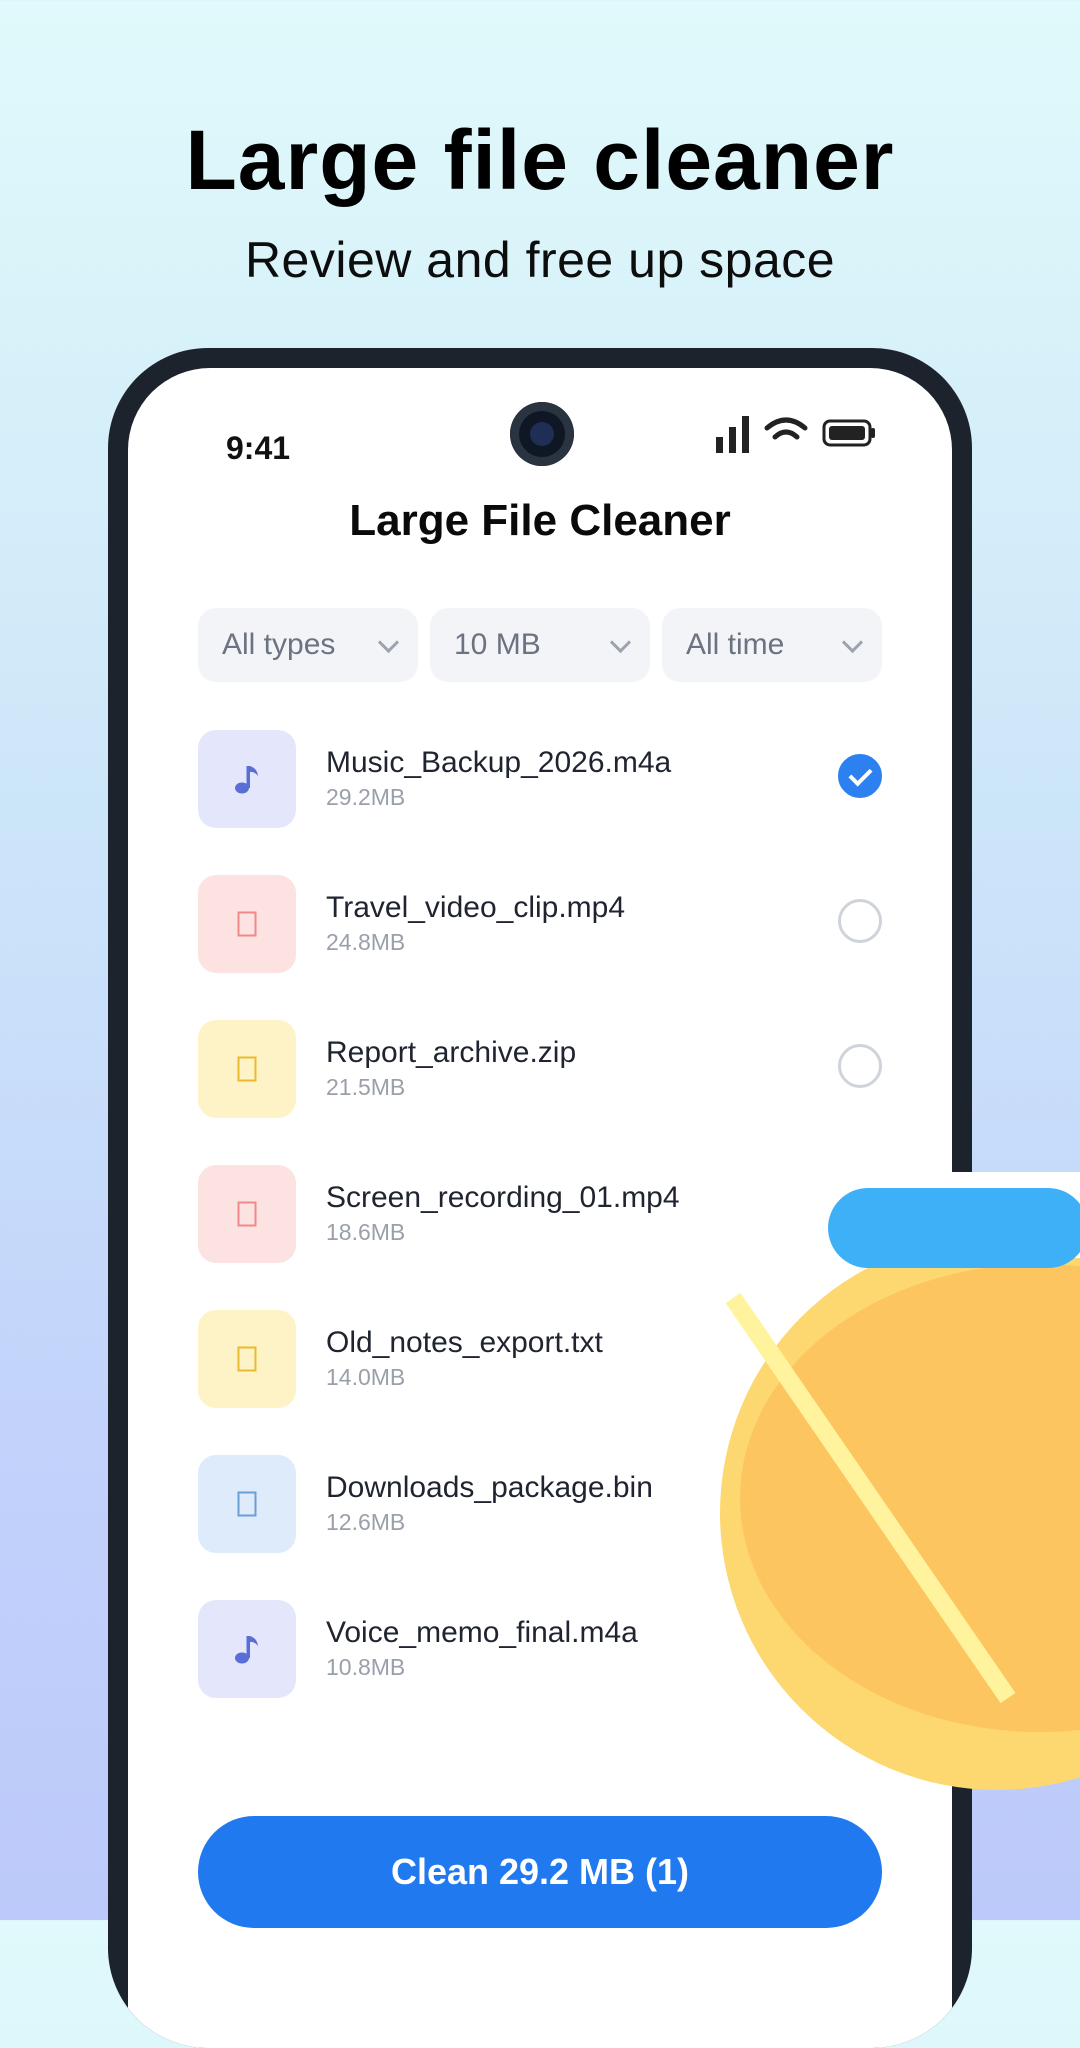 The height and width of the screenshot is (2048, 1080). I want to click on wifi-icon, so click(786, 428).